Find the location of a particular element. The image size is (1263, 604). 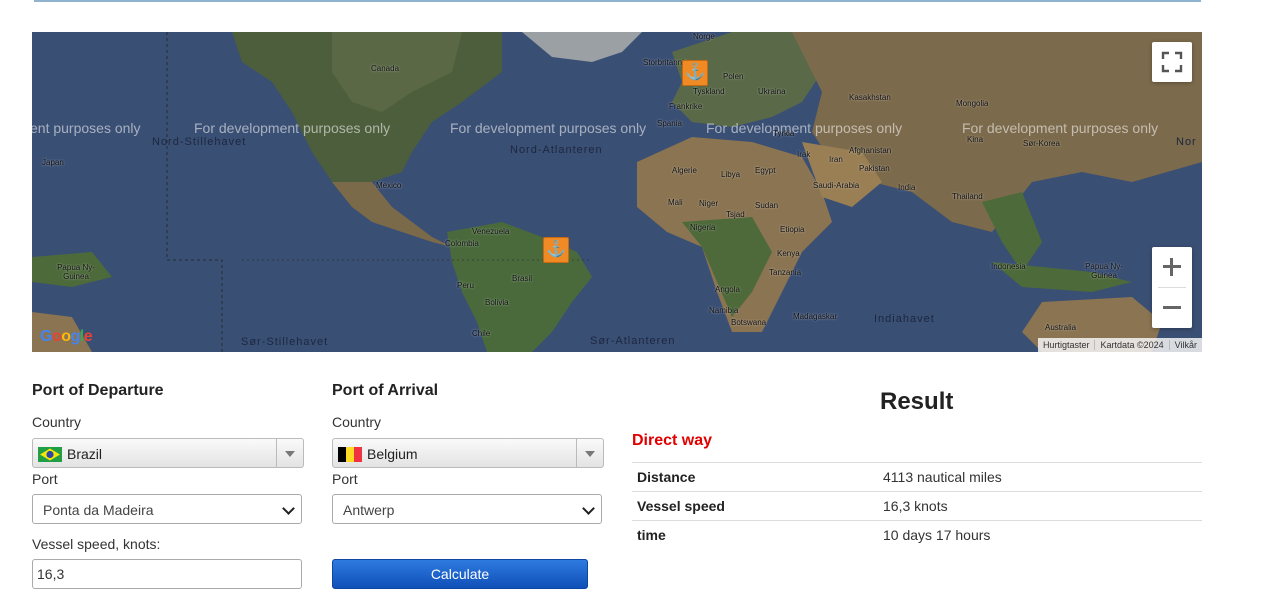

country-label: Sudan is located at coordinates (767, 205).